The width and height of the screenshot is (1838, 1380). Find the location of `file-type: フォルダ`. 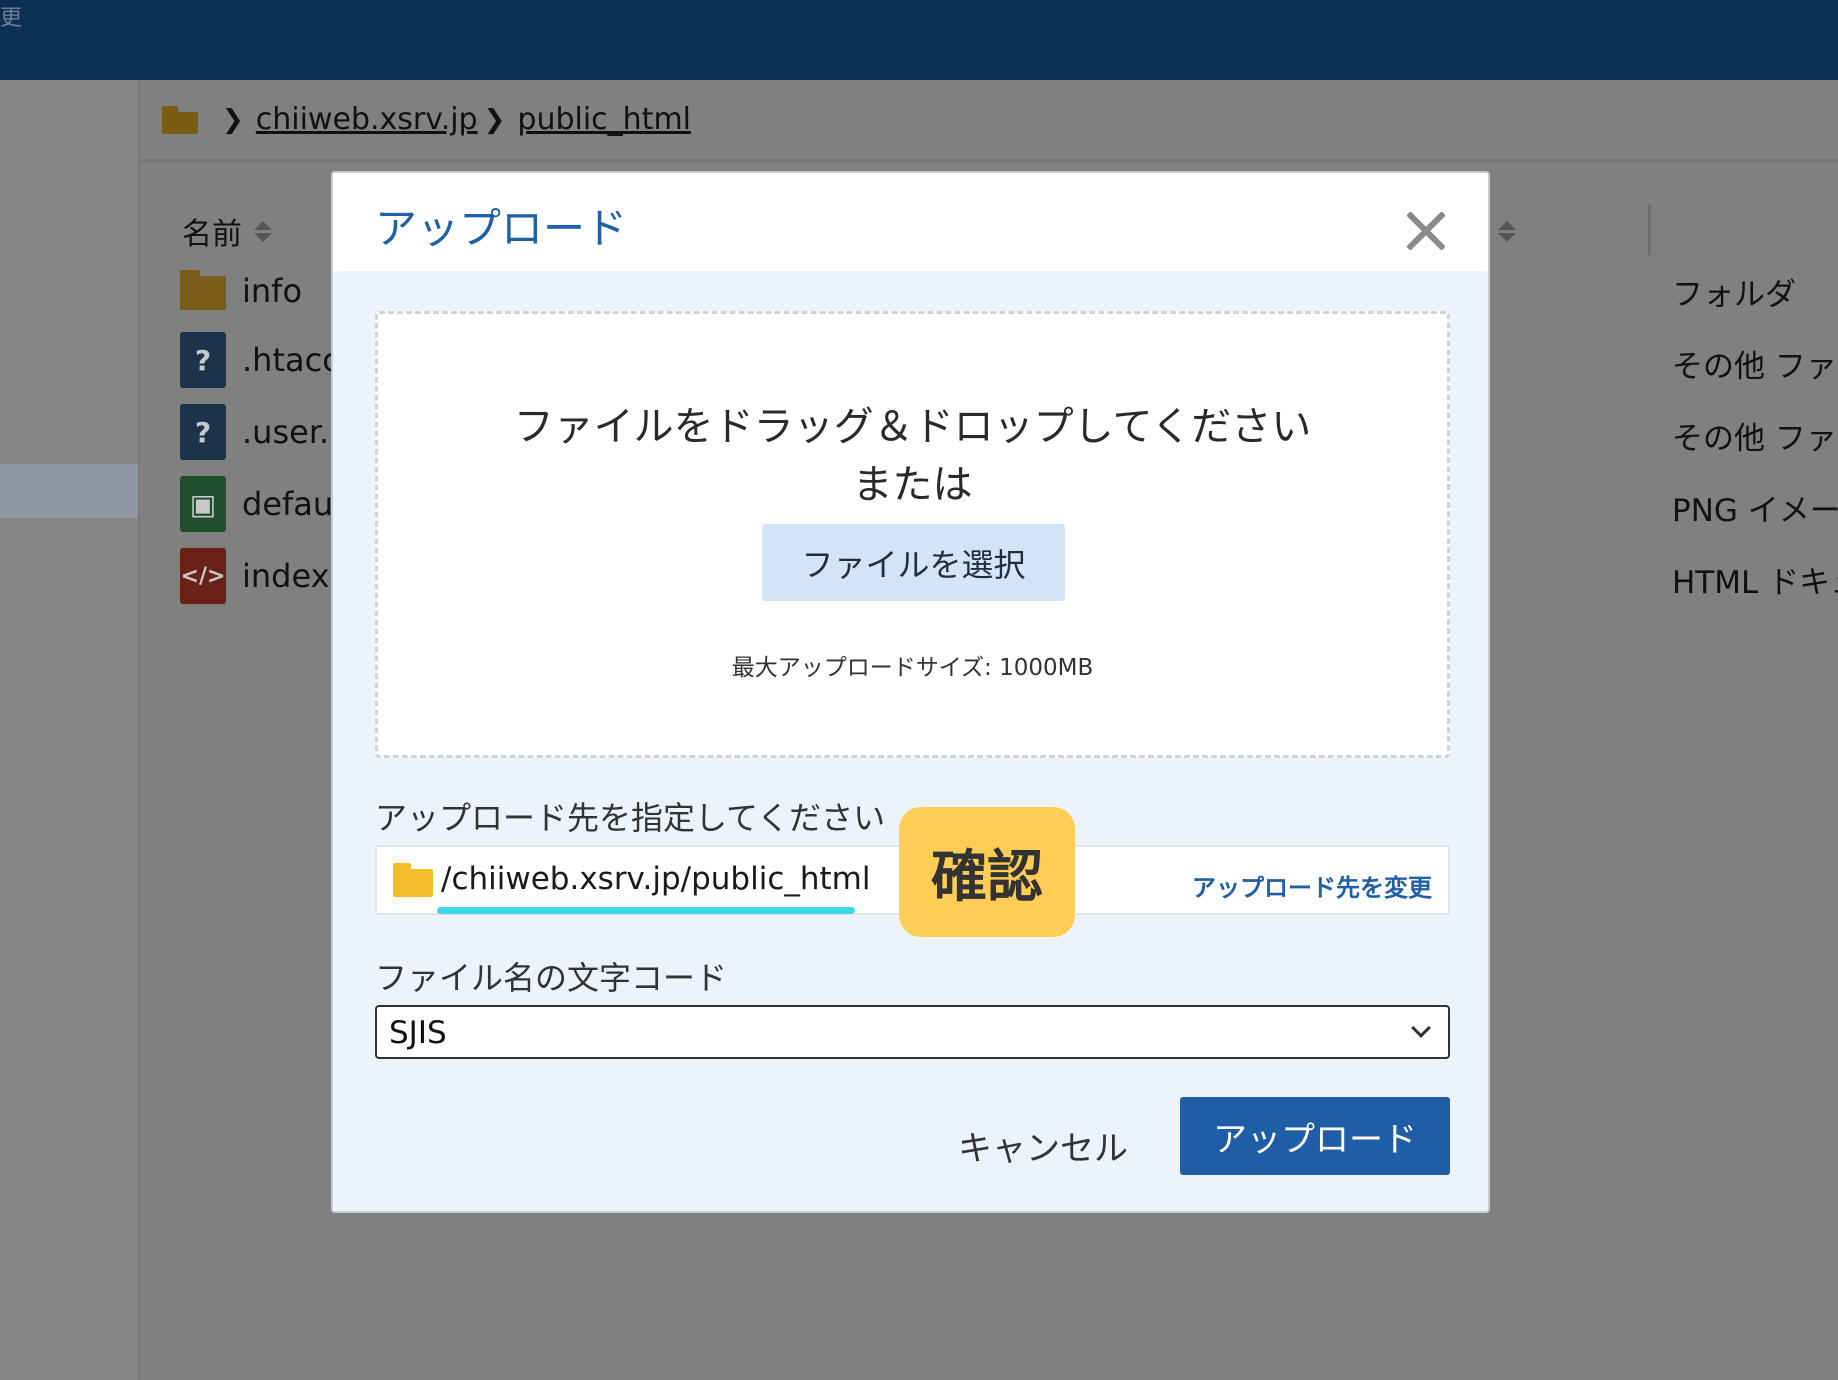

file-type: フォルダ is located at coordinates (1734, 295).